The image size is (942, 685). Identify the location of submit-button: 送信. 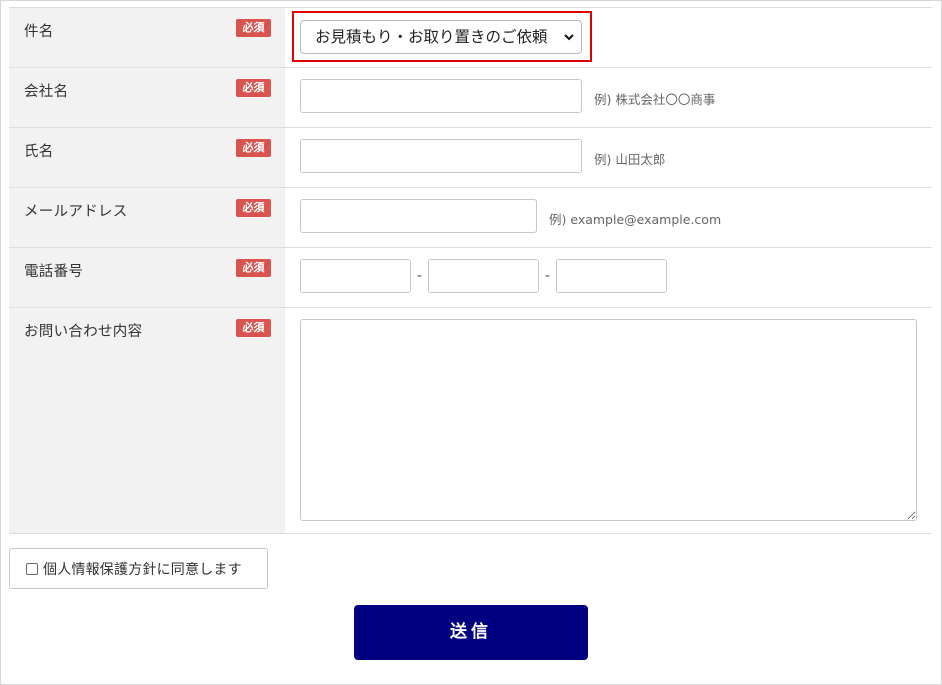
(471, 632).